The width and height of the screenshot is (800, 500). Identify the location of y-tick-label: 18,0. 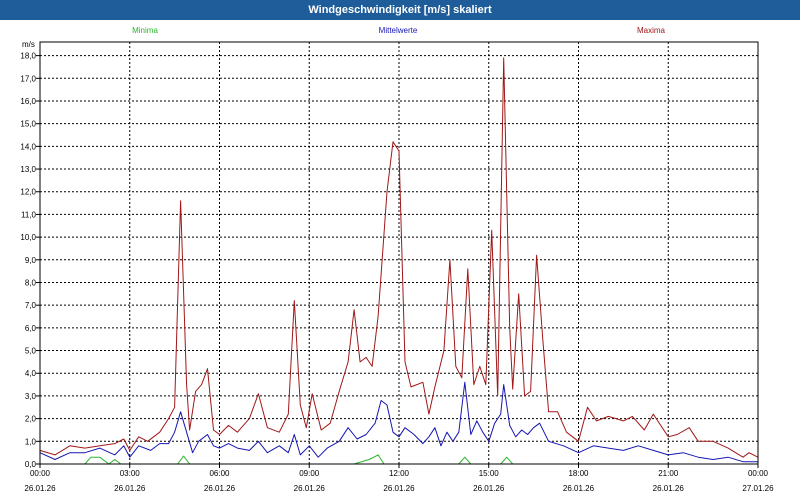
(28, 56).